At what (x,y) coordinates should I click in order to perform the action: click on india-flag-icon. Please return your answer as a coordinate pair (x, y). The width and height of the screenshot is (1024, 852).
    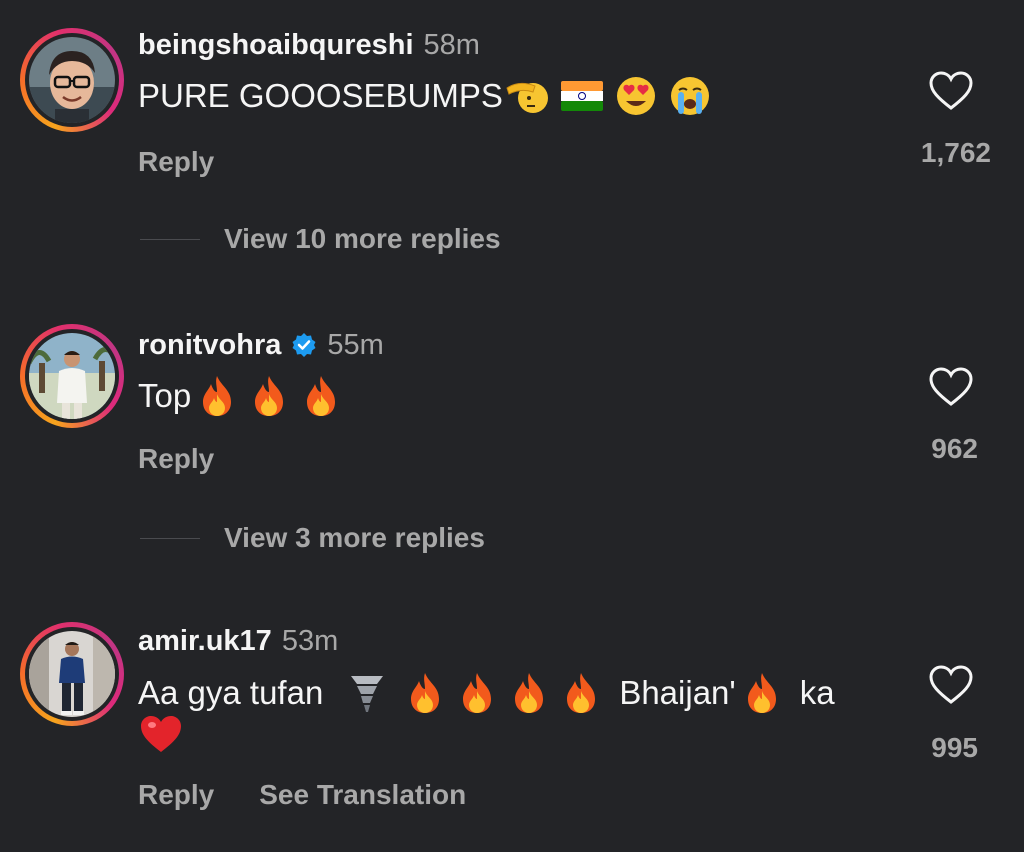
    Looking at the image, I should click on (581, 96).